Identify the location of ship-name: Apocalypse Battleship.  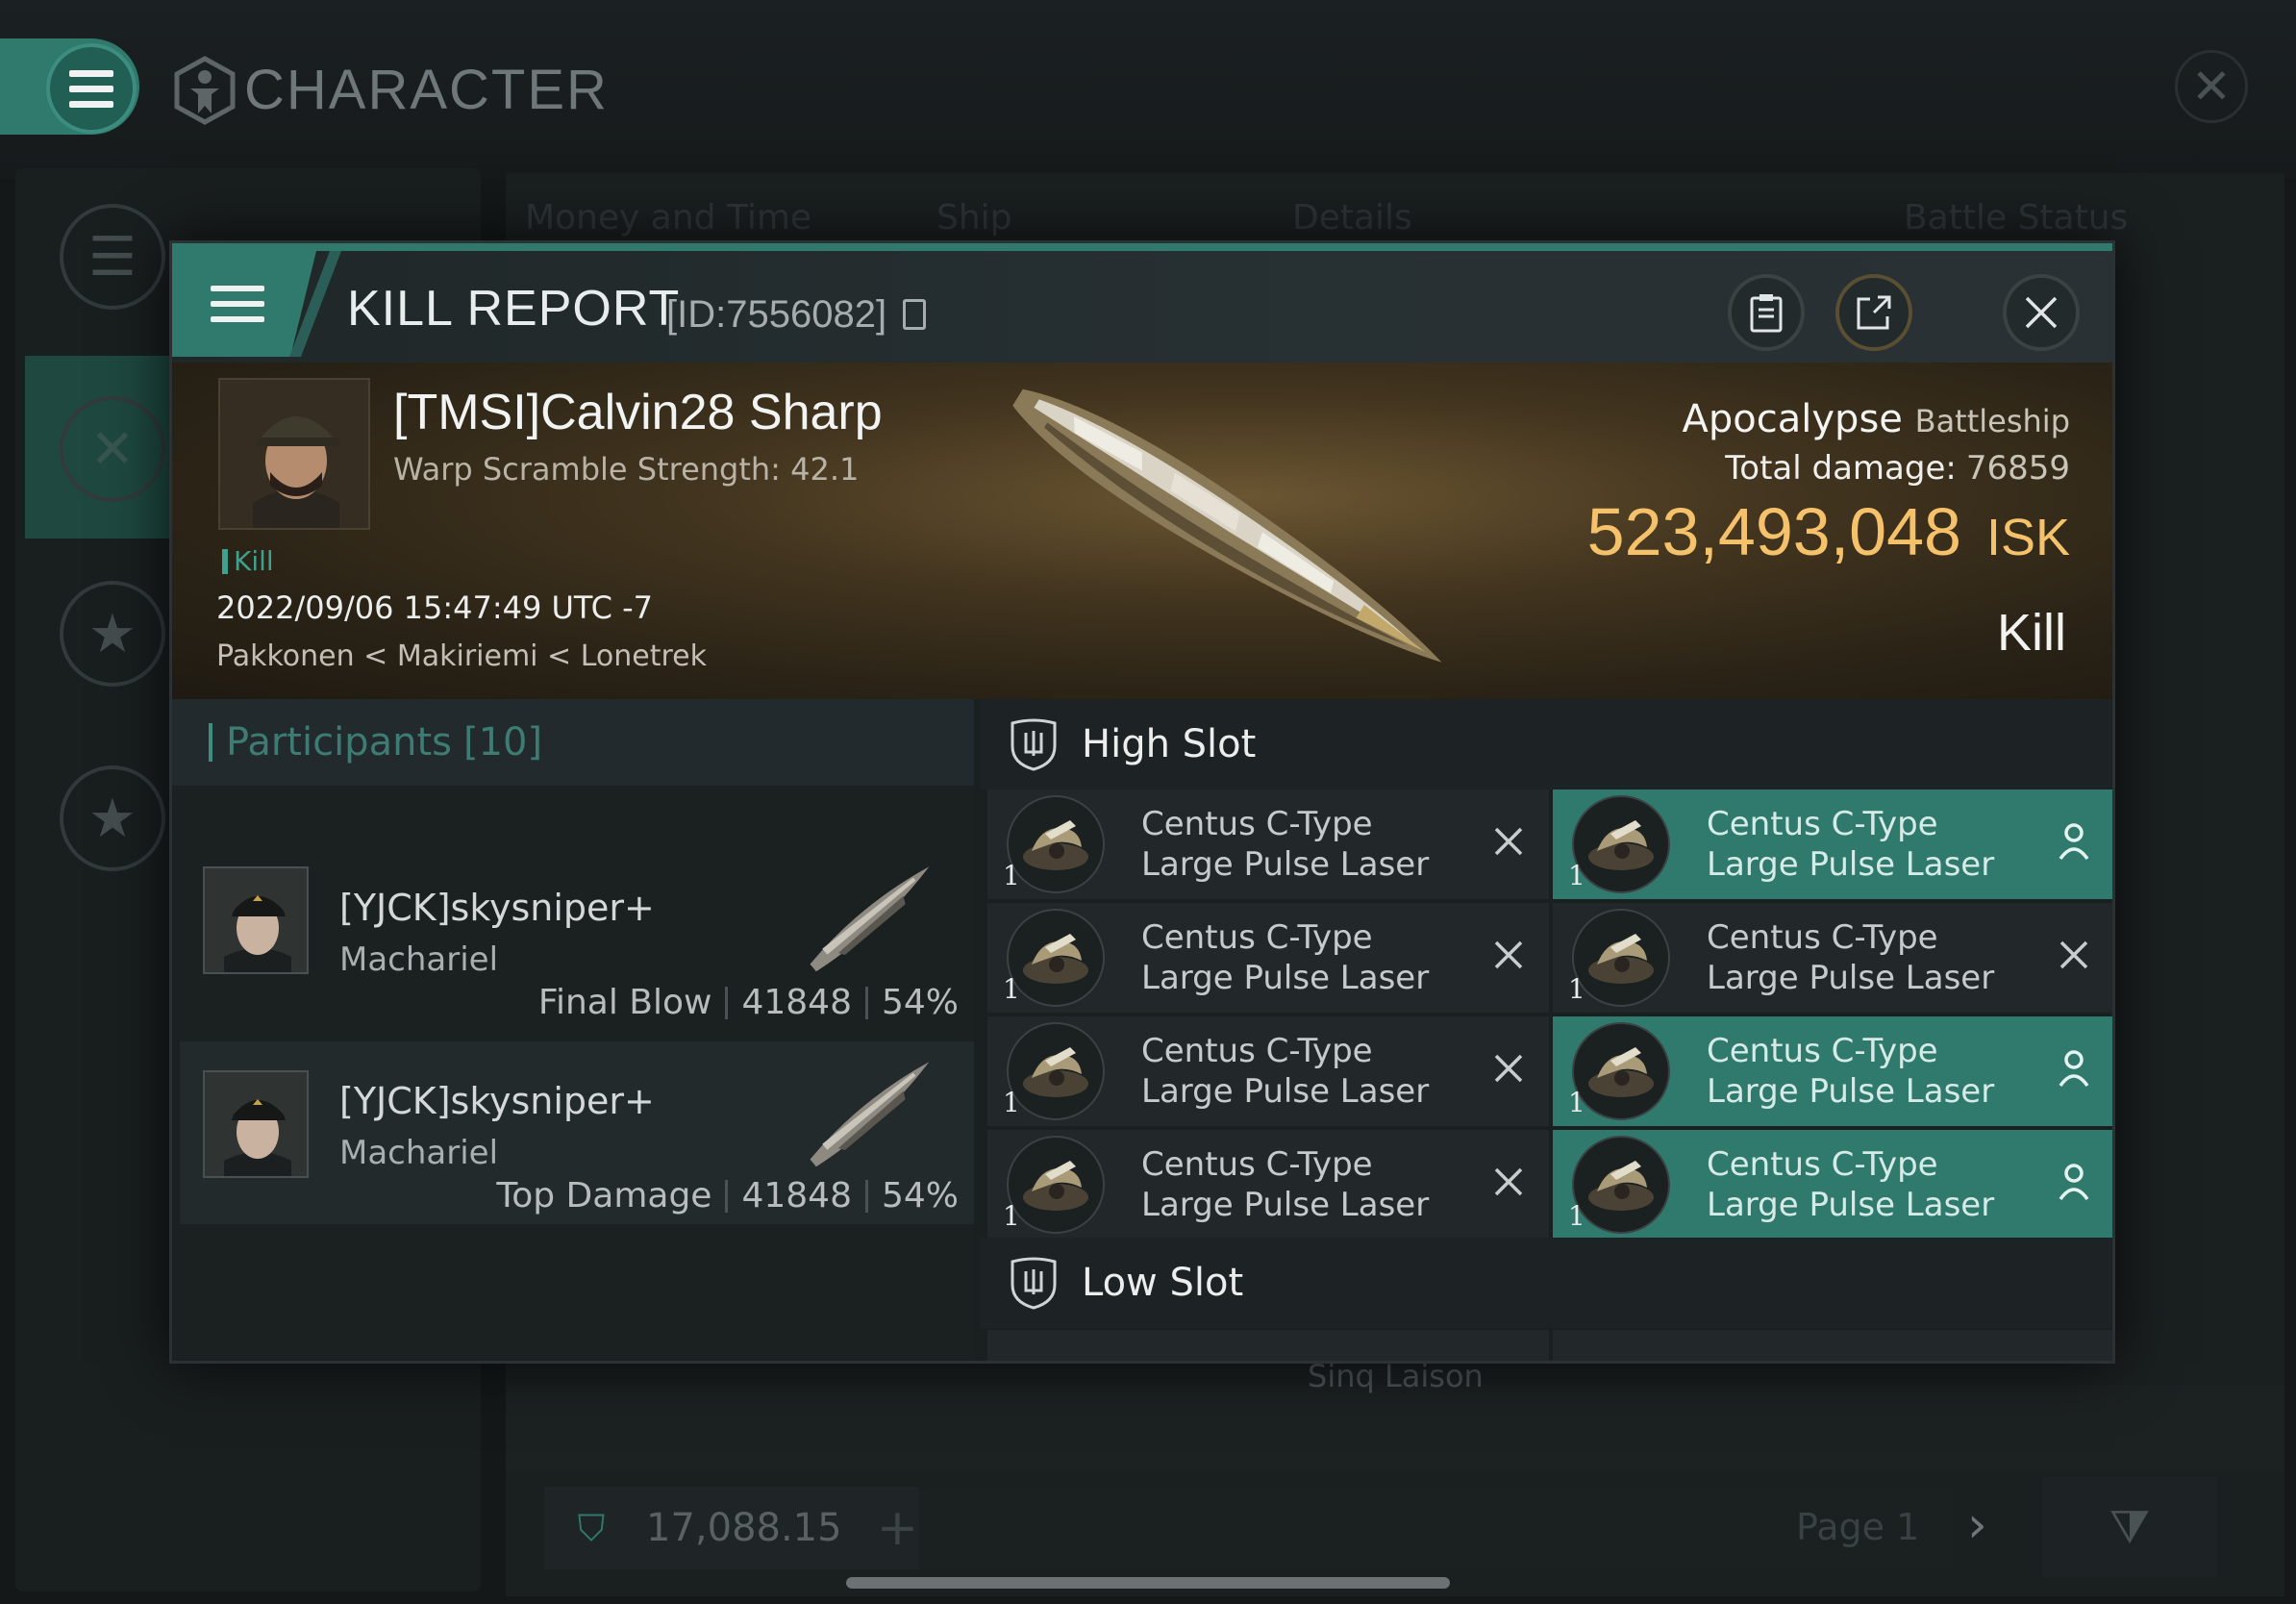
(1876, 419).